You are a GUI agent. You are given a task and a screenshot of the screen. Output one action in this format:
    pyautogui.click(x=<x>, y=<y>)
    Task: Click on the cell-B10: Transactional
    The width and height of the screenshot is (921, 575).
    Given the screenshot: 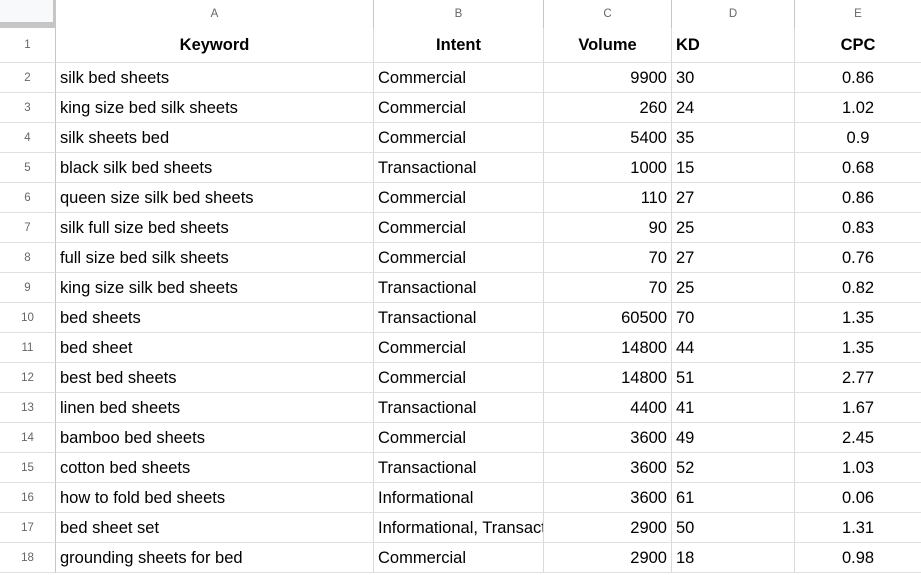 What is the action you would take?
    pyautogui.click(x=459, y=318)
    